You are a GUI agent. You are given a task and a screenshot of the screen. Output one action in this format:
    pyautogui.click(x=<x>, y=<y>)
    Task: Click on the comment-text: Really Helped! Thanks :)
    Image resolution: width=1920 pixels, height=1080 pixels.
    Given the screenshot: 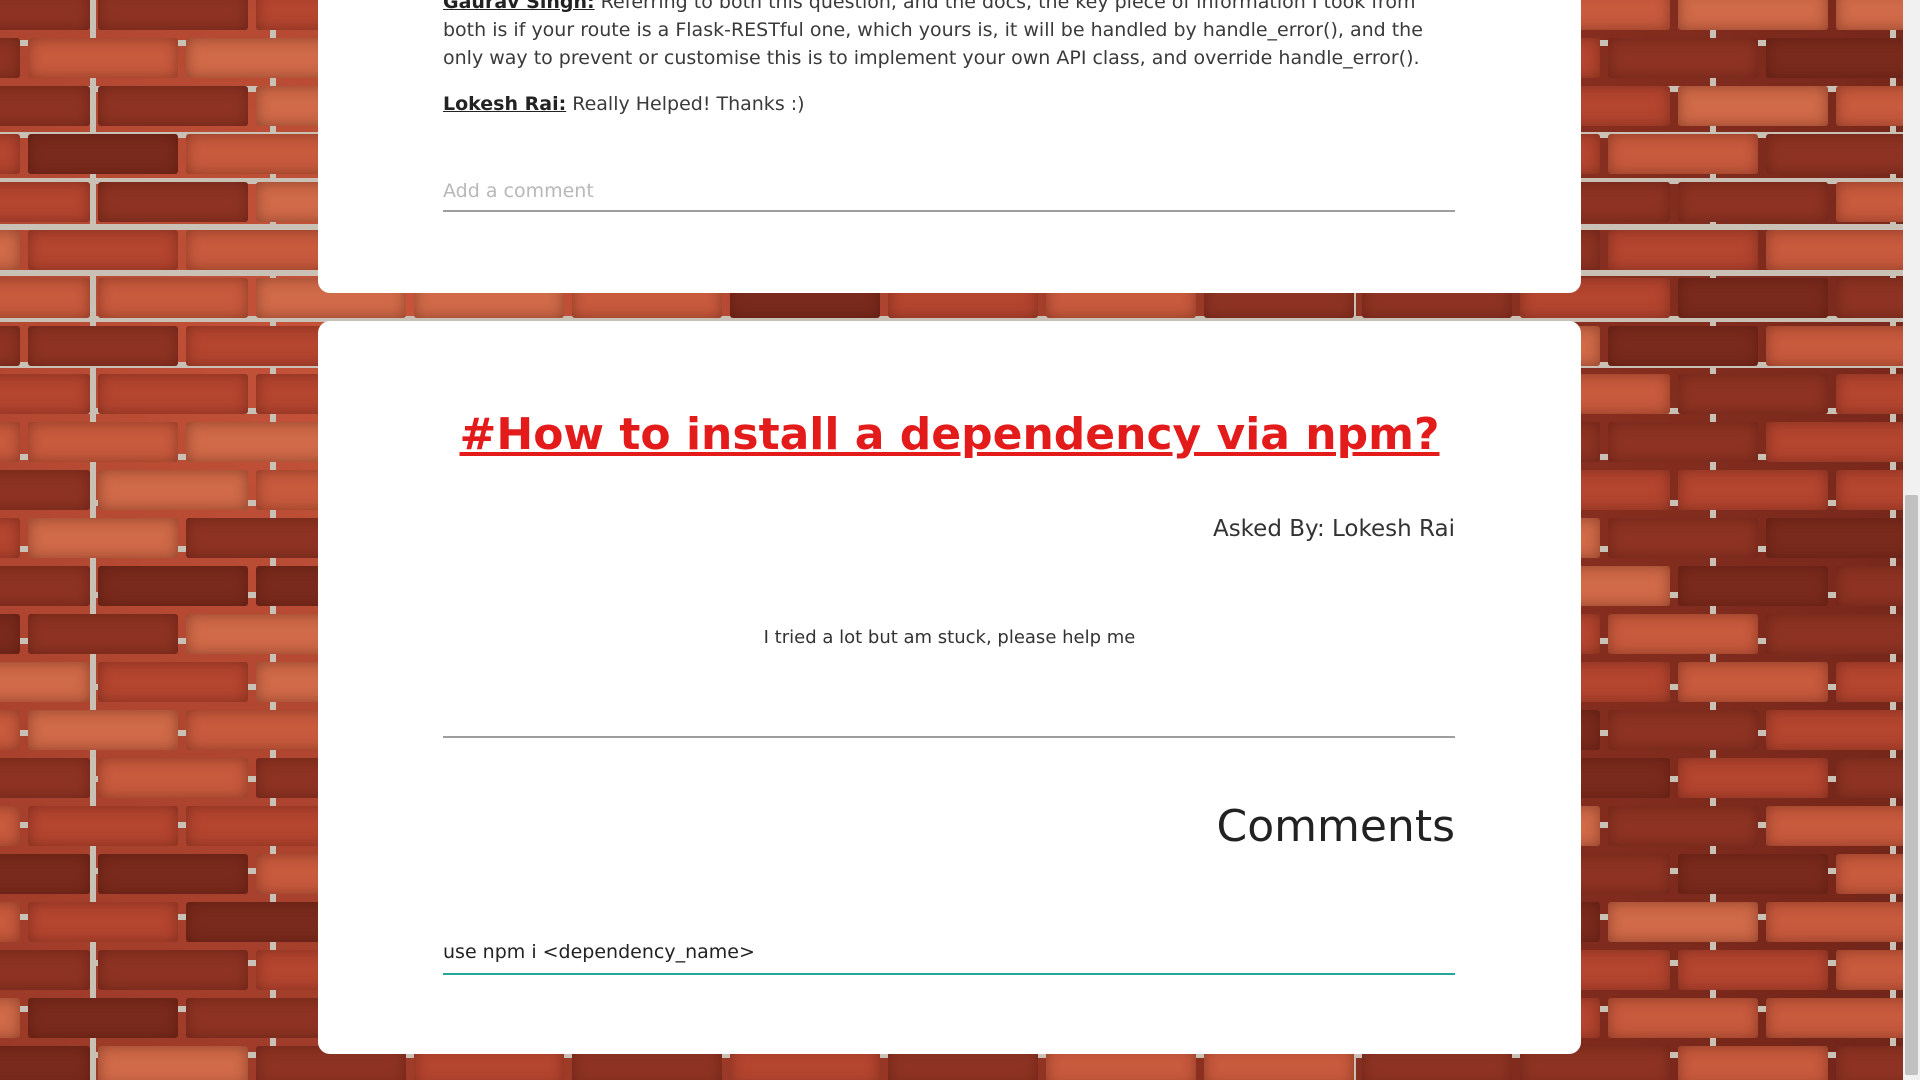 What is the action you would take?
    pyautogui.click(x=688, y=104)
    